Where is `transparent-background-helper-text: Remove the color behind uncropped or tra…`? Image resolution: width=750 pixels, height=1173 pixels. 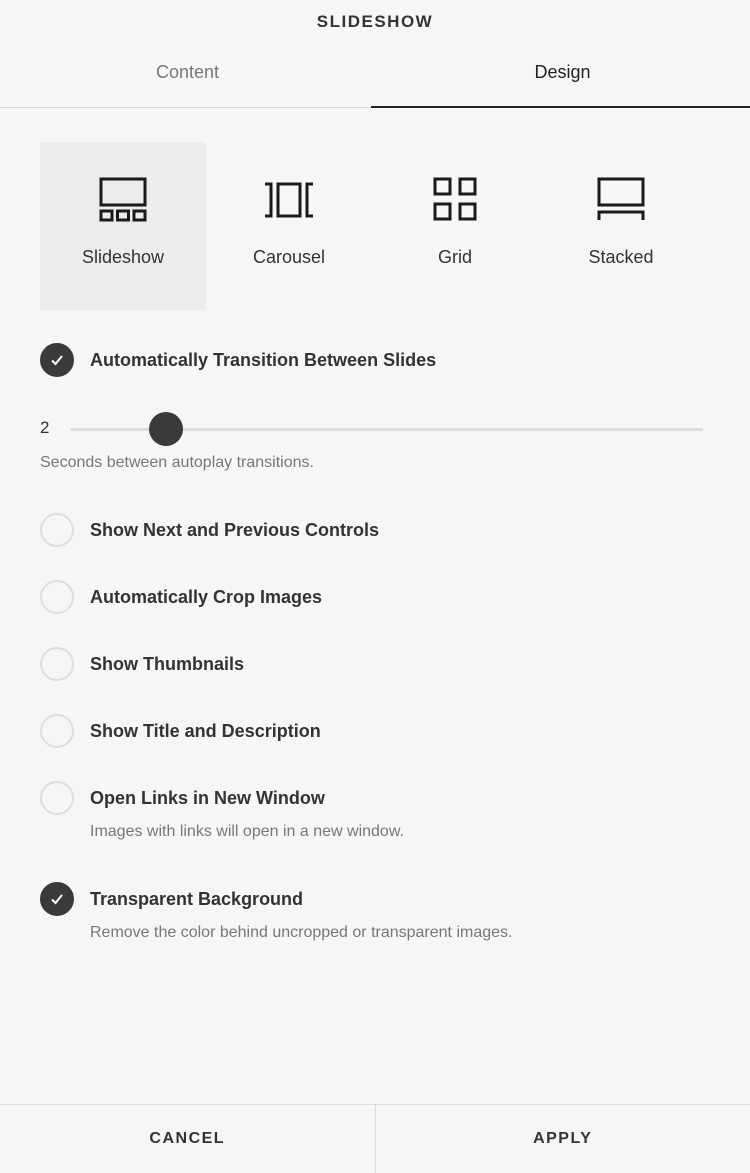 transparent-background-helper-text: Remove the color behind uncropped or tra… is located at coordinates (301, 932).